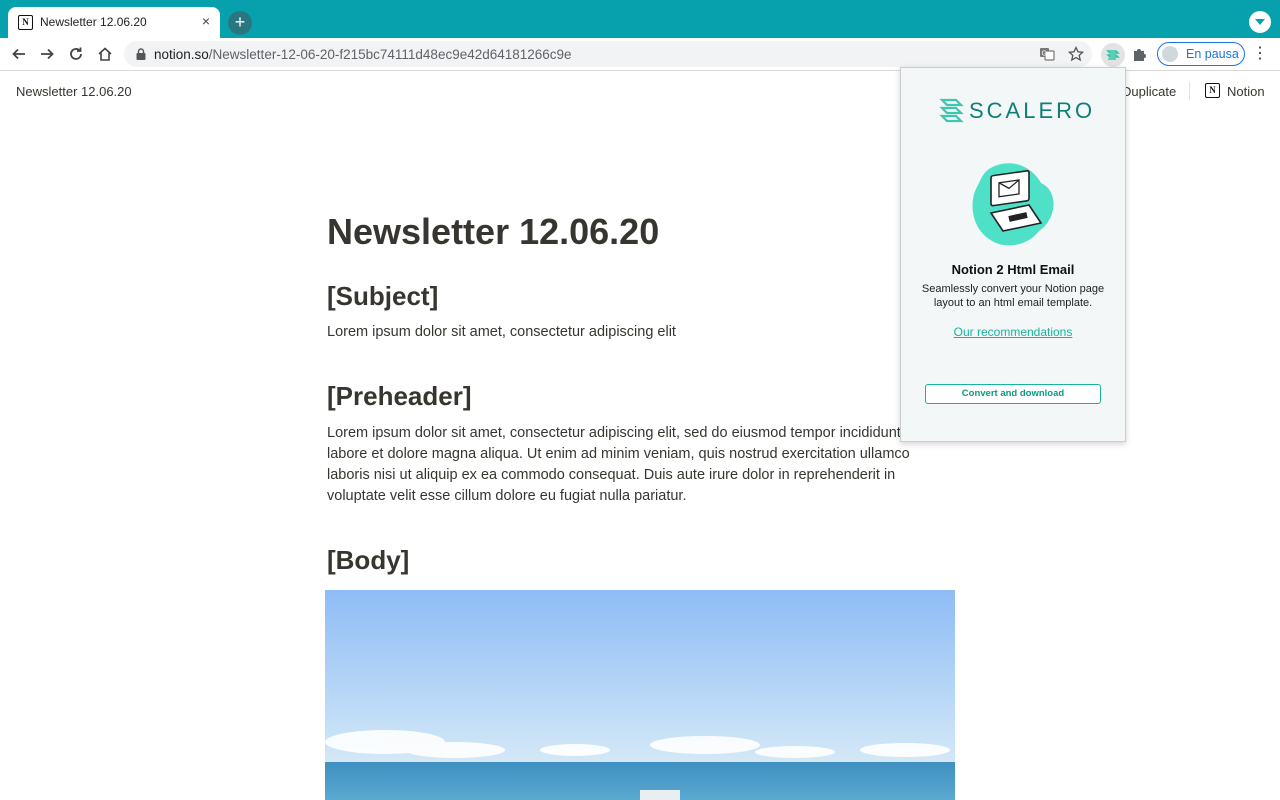 The width and height of the screenshot is (1280, 800). I want to click on home-icon, so click(105, 54).